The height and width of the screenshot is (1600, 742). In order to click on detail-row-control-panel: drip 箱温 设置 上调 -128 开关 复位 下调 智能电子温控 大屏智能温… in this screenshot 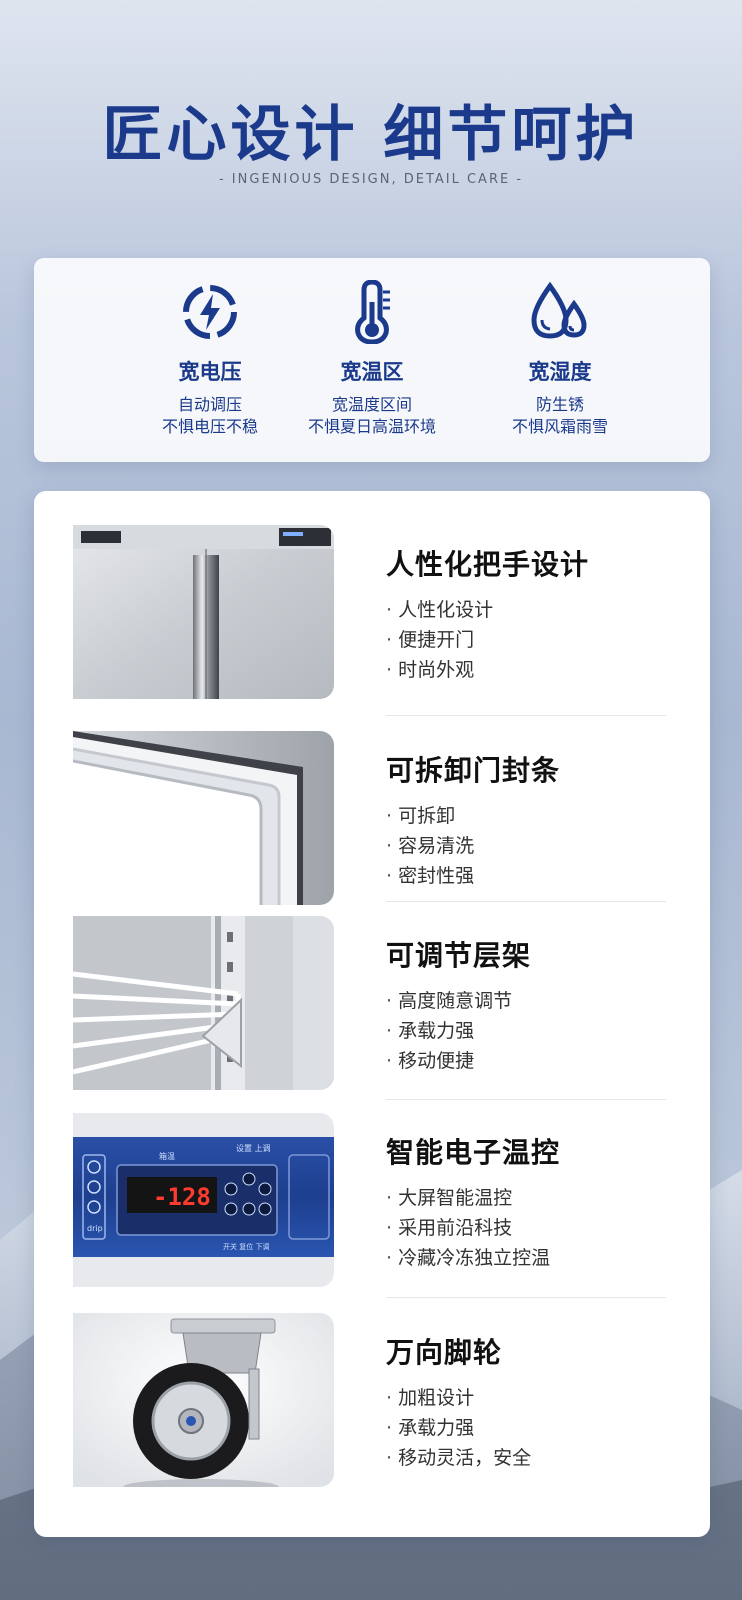, I will do `click(372, 1201)`.